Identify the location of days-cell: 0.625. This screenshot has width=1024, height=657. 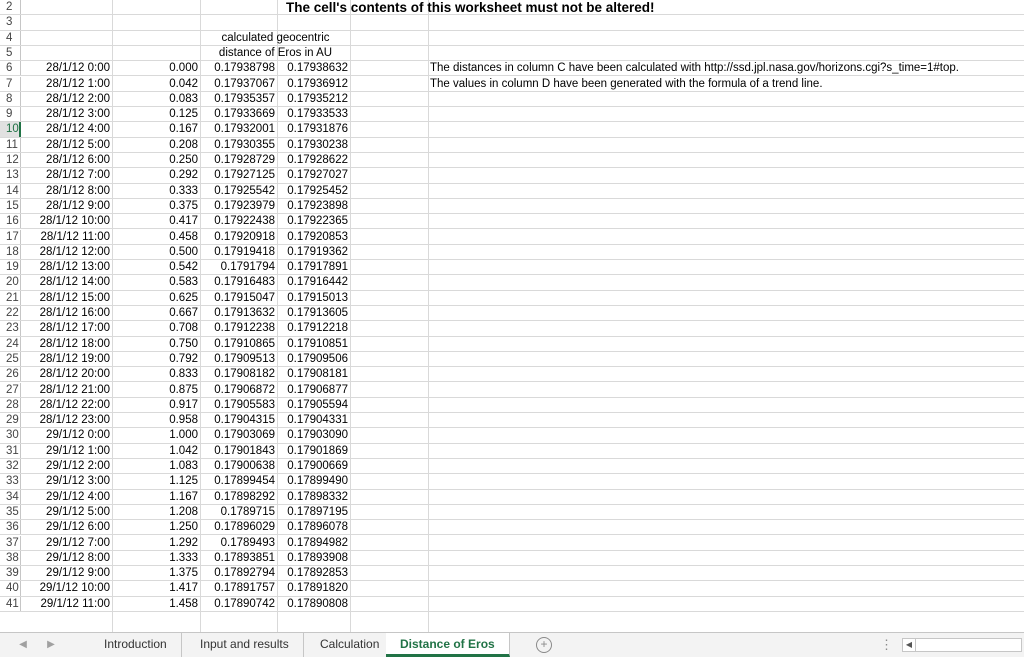
(156, 298).